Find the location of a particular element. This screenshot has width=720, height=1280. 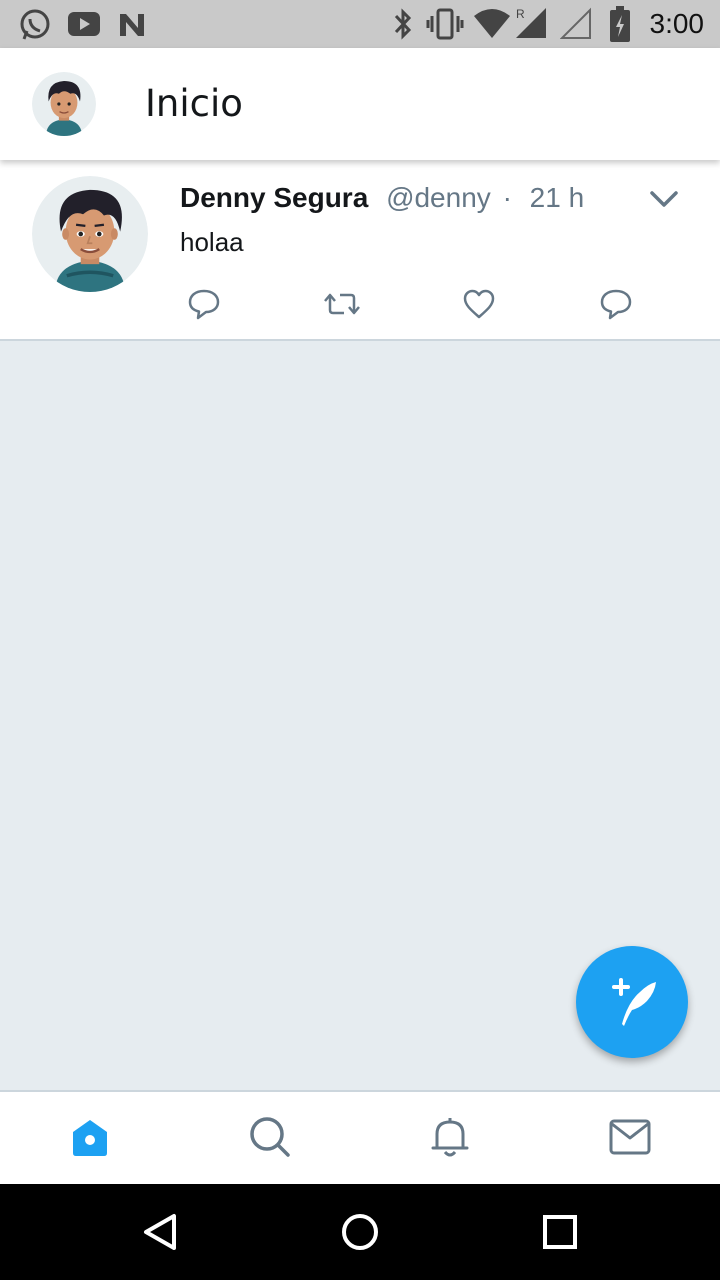

author-name: Denny Segura is located at coordinates (274, 197).